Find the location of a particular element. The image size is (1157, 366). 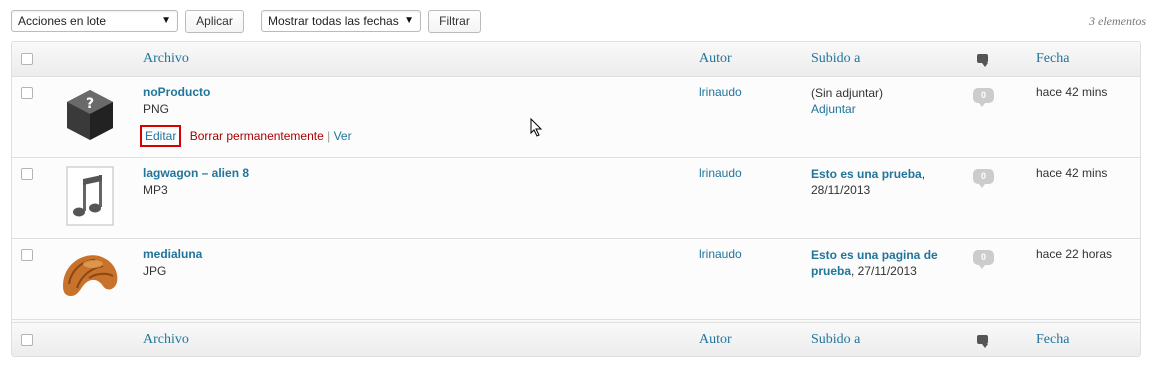

dates-filter-select: Mostrar todas las fechas ▼ is located at coordinates (341, 21).